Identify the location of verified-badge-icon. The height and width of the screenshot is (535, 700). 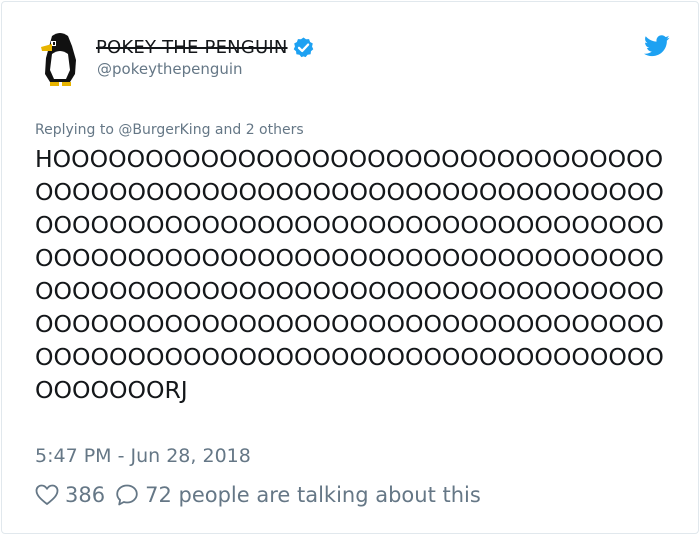
(303, 47).